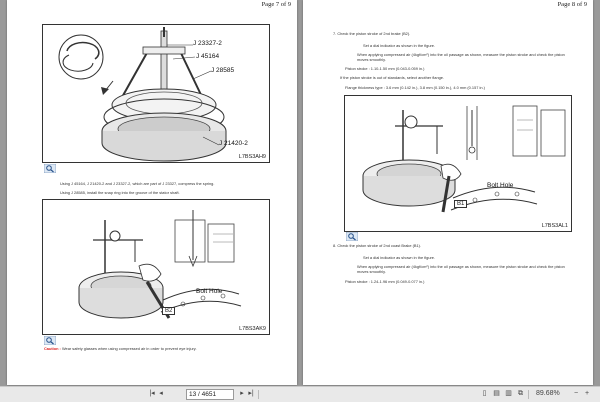 The width and height of the screenshot is (600, 402). Describe the element at coordinates (587, 394) in the screenshot. I see `zoom-in-button: +` at that location.